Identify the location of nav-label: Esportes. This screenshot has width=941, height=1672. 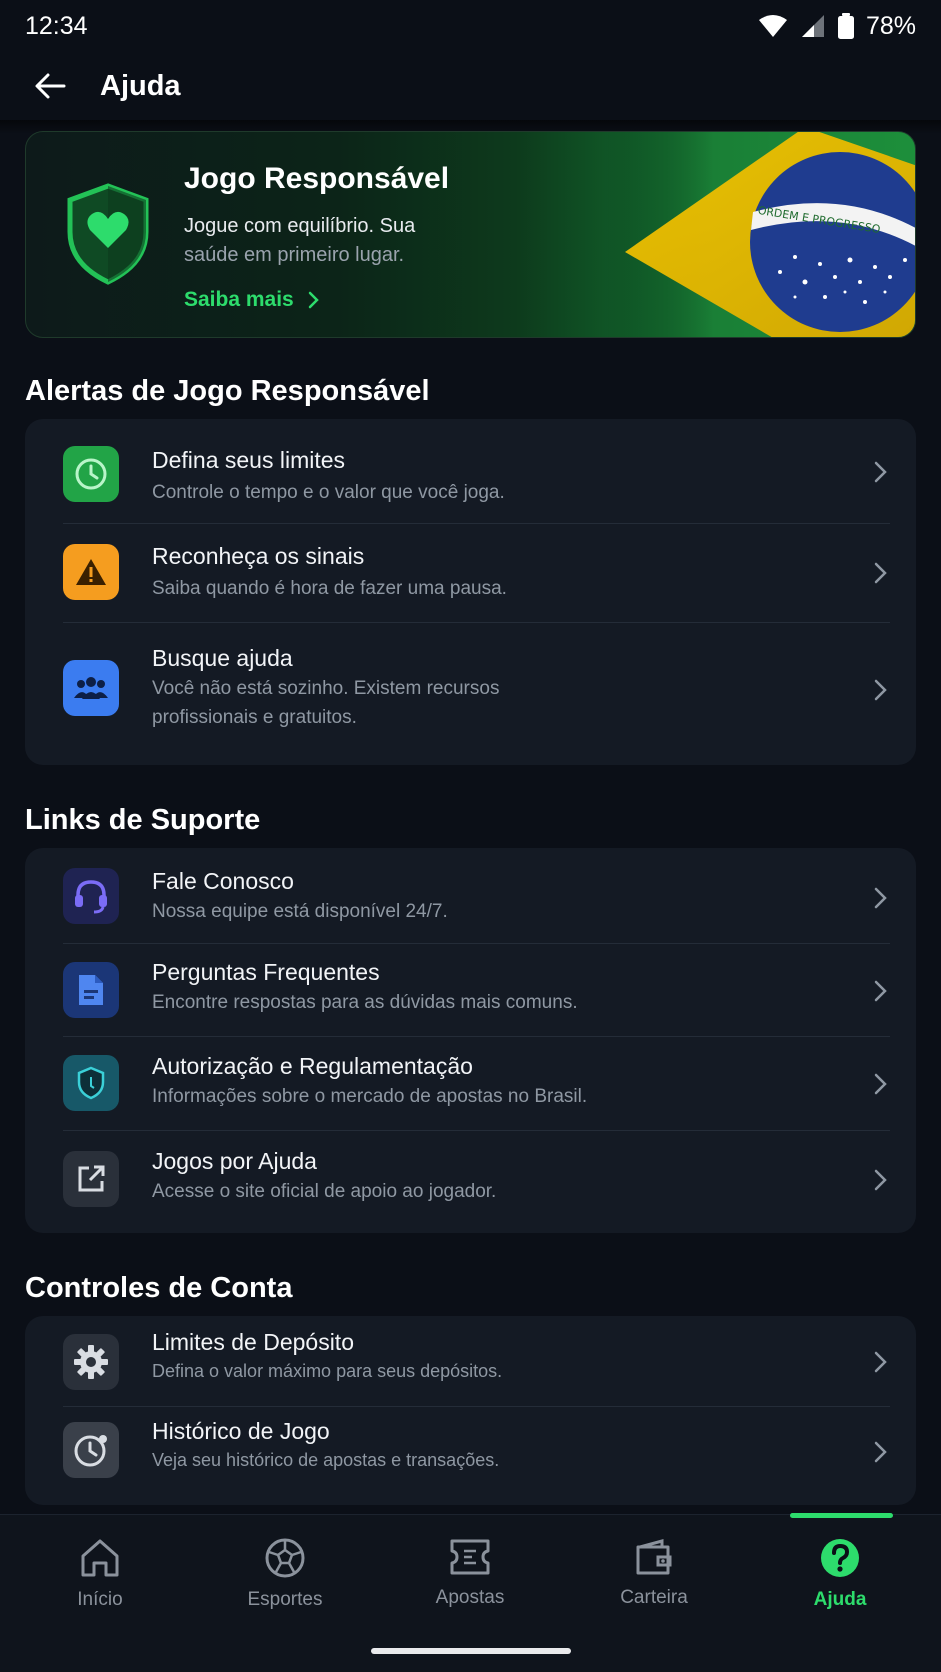
(285, 1599).